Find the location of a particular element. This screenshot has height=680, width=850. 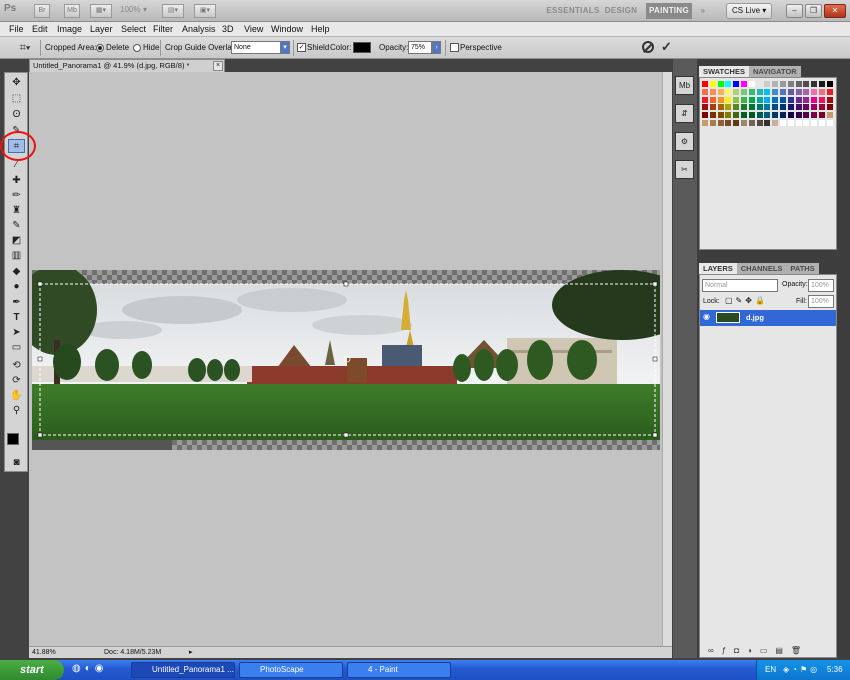

layer-opacity-input: 100% is located at coordinates (821, 285).